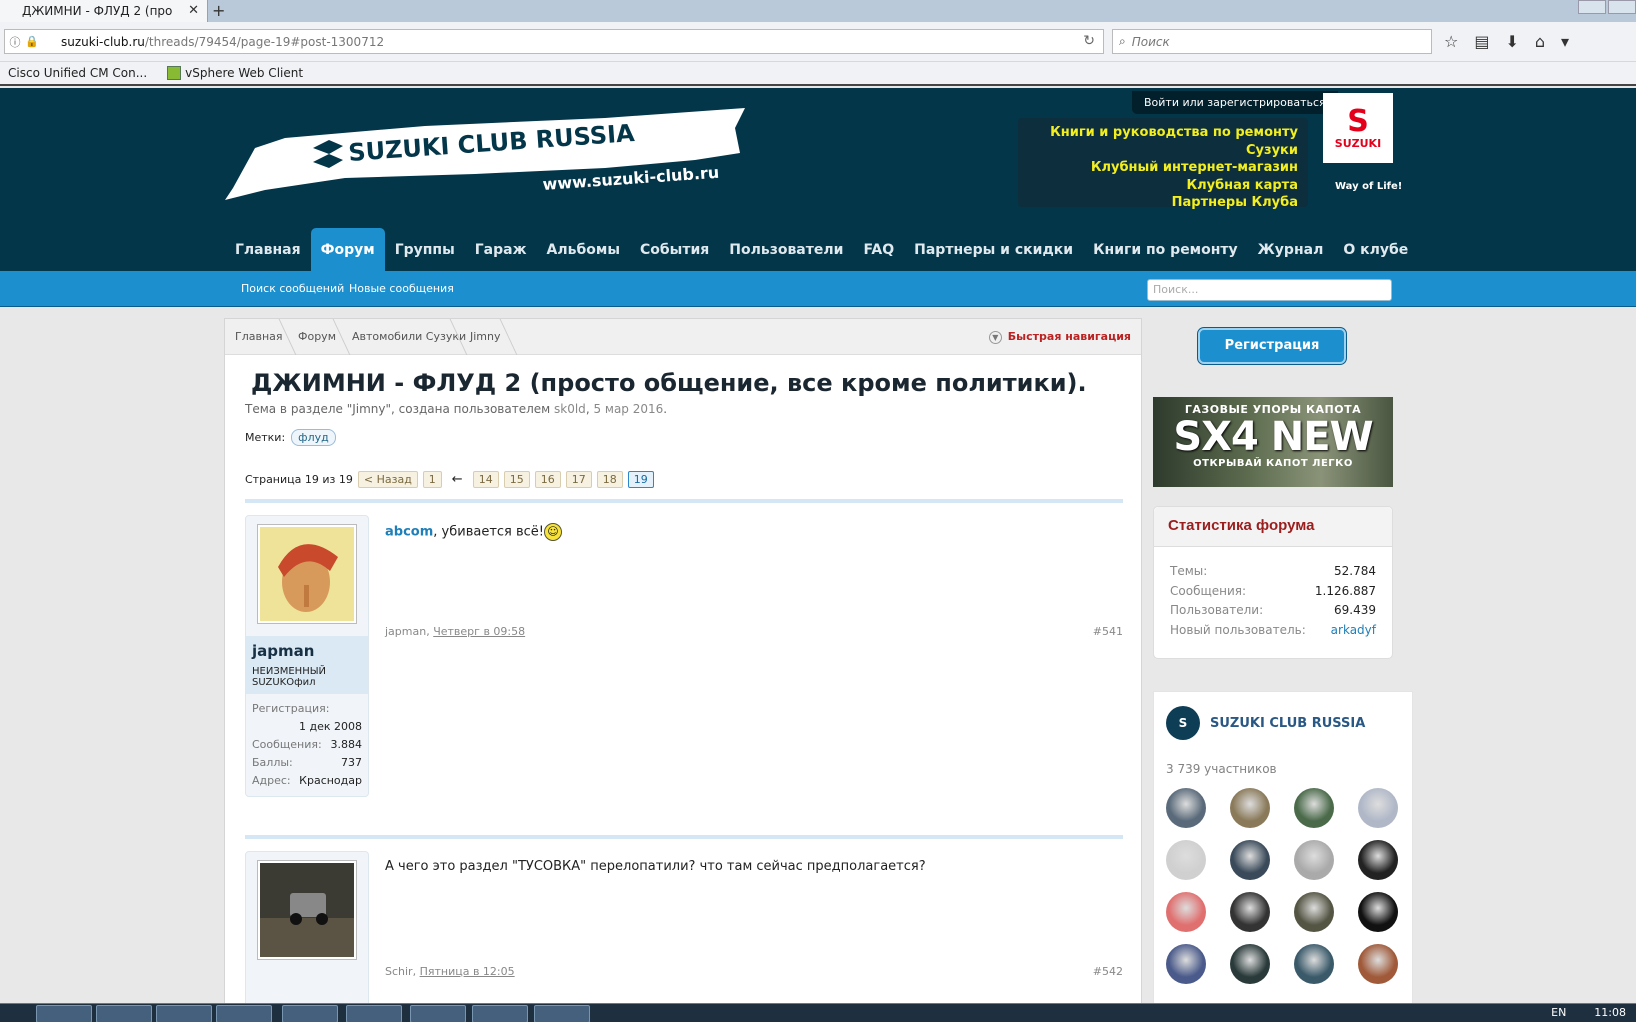  Describe the element at coordinates (1235, 102) in the screenshot. I see `login-link: Войти или зарегистрироваться` at that location.